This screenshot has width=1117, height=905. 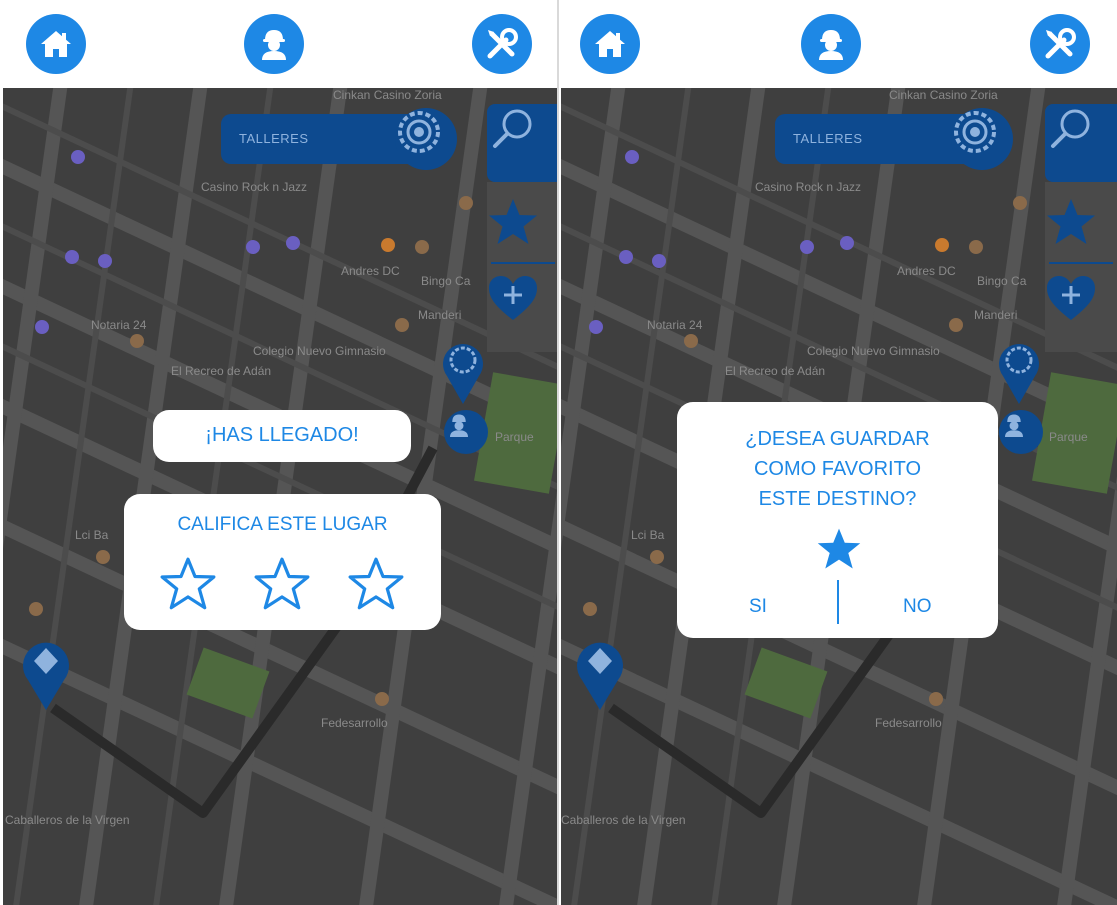 I want to click on rating-star-1-icon, so click(x=188, y=584).